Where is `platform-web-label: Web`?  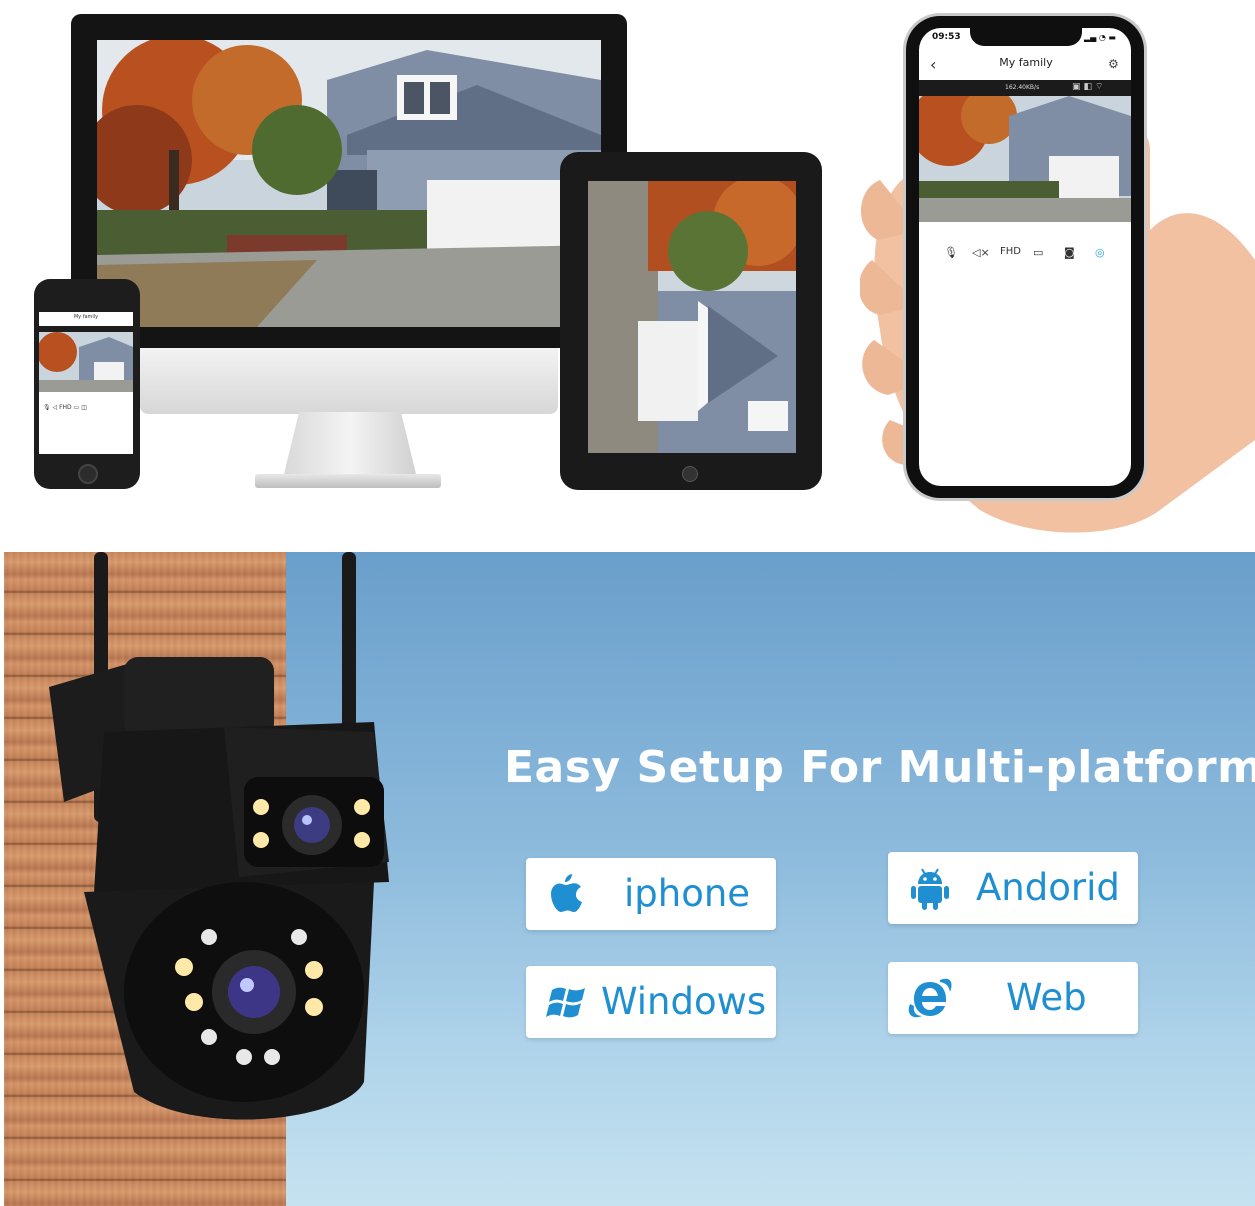
platform-web-label: Web is located at coordinates (1046, 997).